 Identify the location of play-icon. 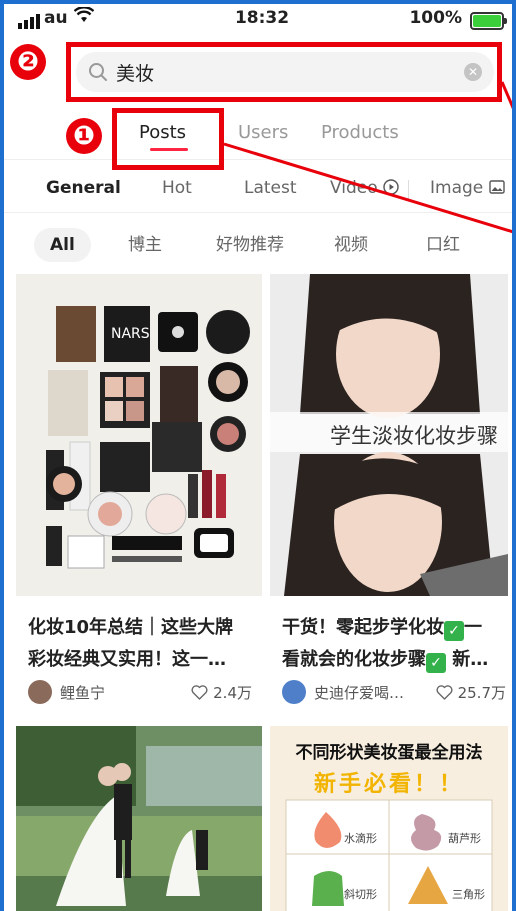
(391, 187).